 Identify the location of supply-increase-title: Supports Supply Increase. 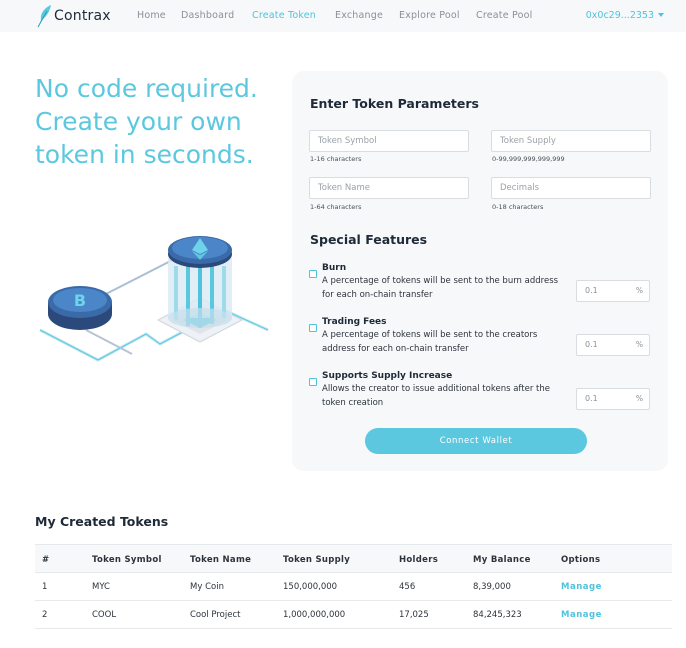
(387, 376).